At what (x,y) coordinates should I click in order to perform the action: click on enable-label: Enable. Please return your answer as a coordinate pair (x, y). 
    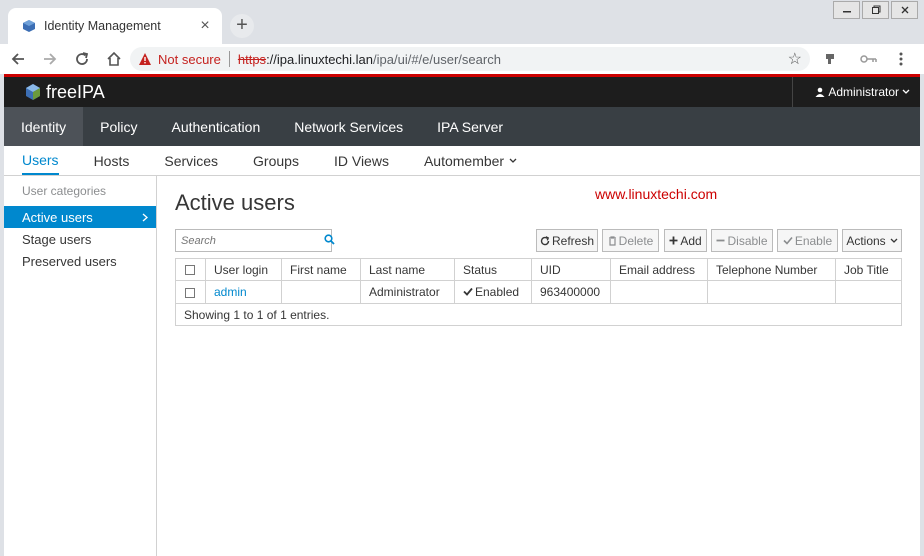
    Looking at the image, I should click on (813, 240).